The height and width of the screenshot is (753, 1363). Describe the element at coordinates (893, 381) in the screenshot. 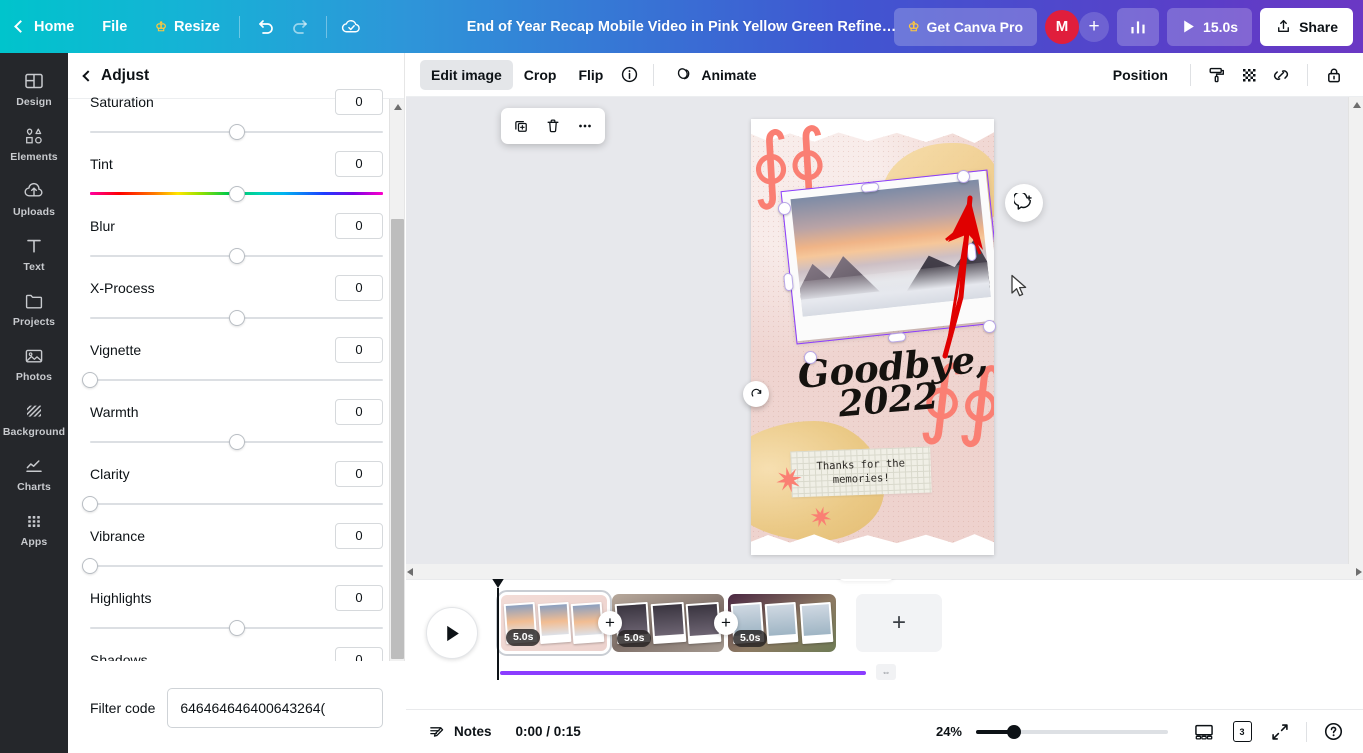

I see `headline-text: Goodbye, 2022` at that location.